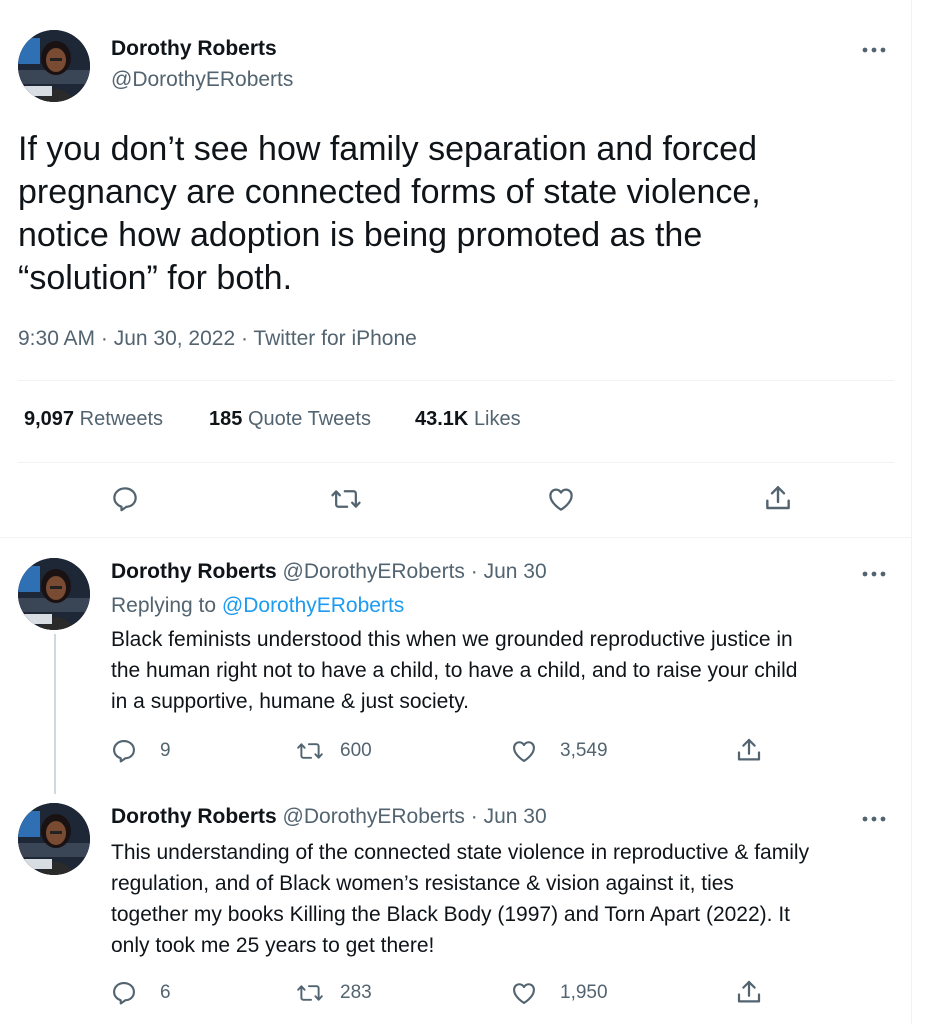 This screenshot has height=1024, width=925. I want to click on reply-text-line: only took me 25 years to get there!, so click(273, 945).